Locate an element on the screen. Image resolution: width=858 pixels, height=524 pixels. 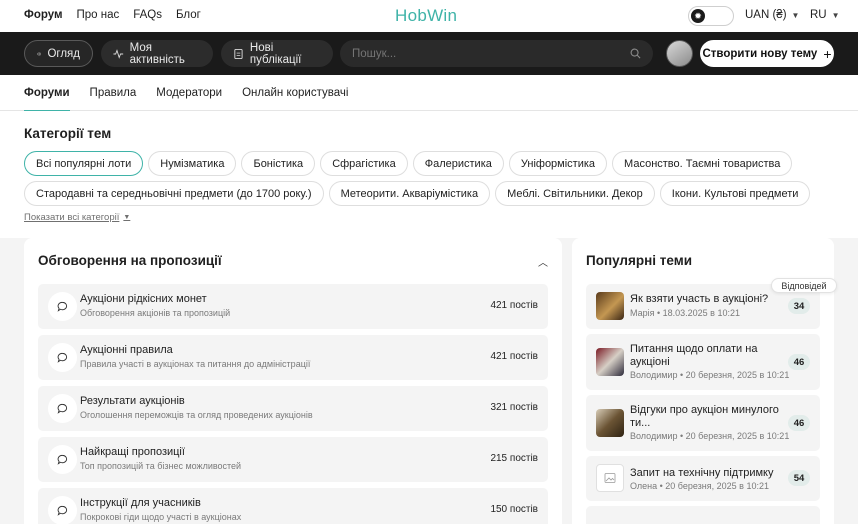
plus-icon: + is located at coordinates (827, 53).